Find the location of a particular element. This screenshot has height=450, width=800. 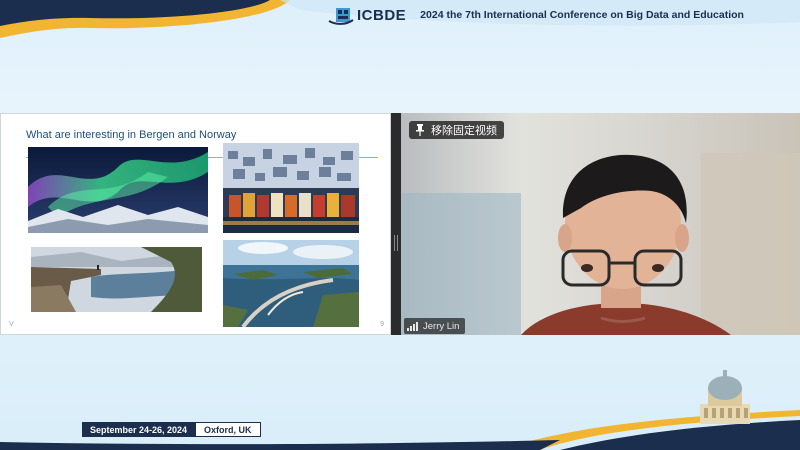

panel-splitter is located at coordinates (396, 224).